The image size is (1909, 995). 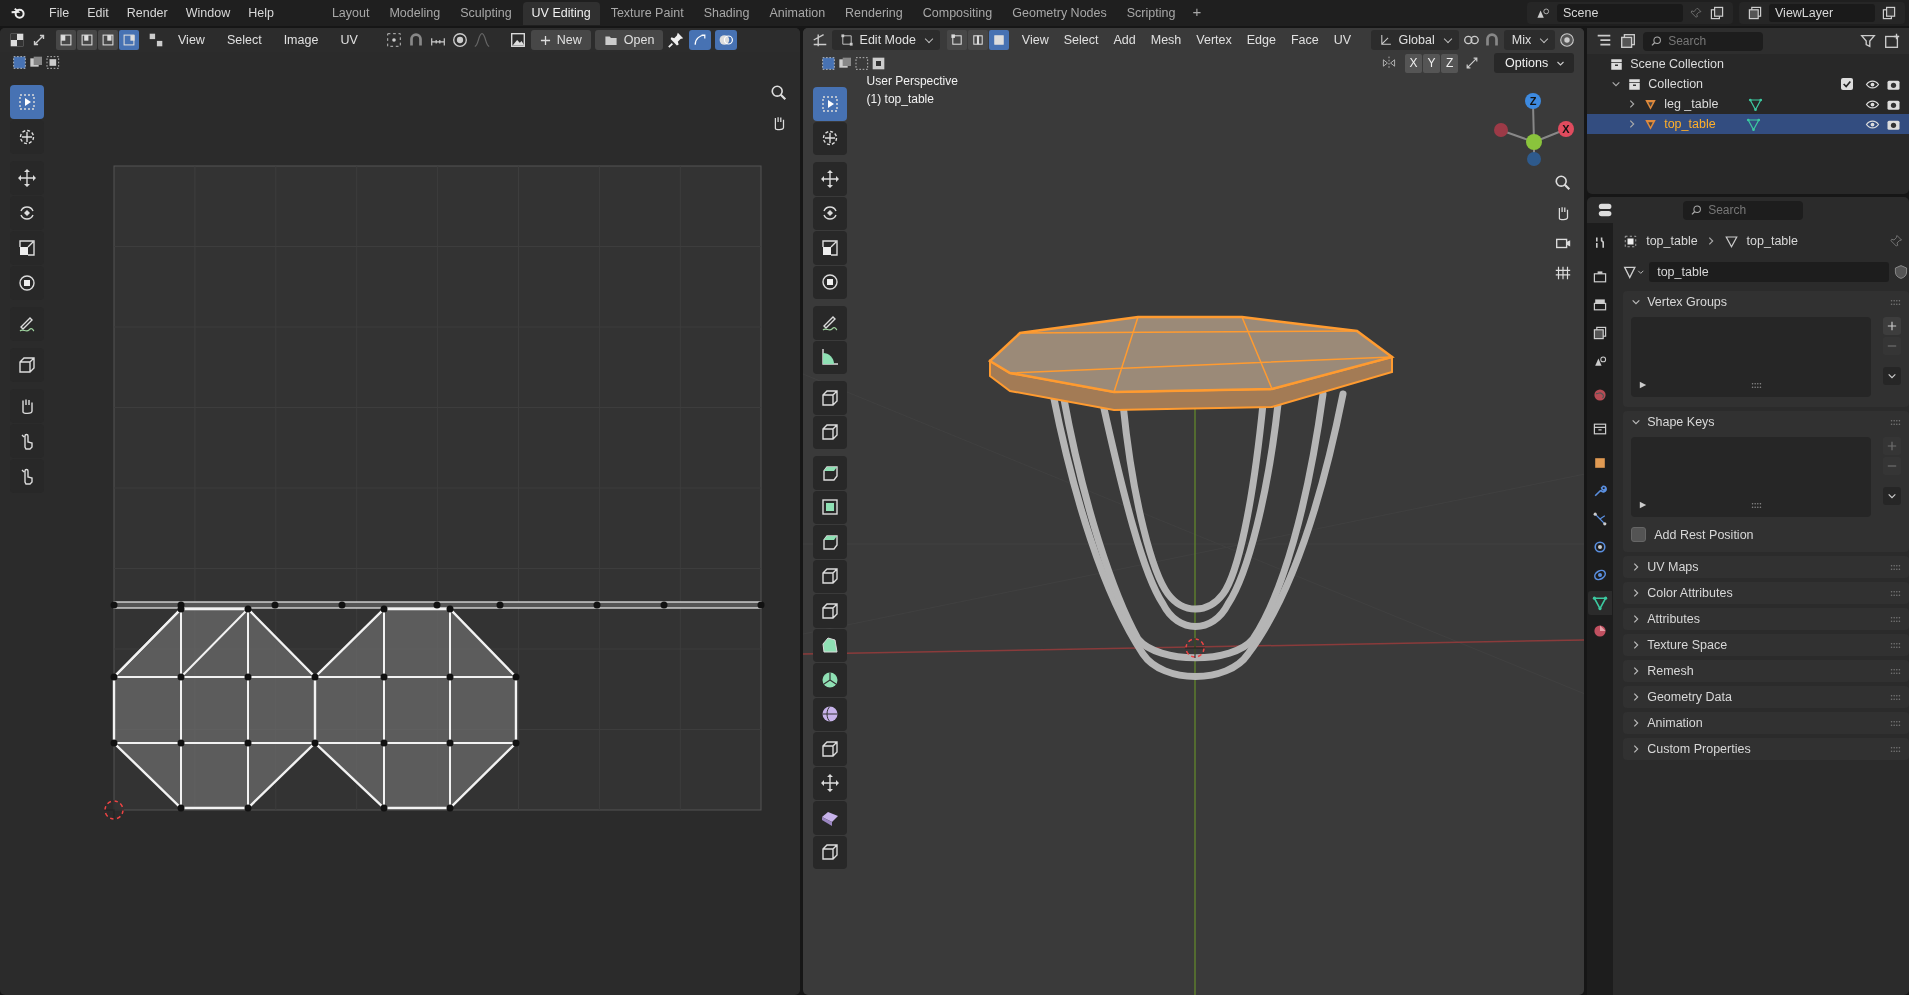 What do you see at coordinates (1766, 619) in the screenshot?
I see `panel-header: Attributes` at bounding box center [1766, 619].